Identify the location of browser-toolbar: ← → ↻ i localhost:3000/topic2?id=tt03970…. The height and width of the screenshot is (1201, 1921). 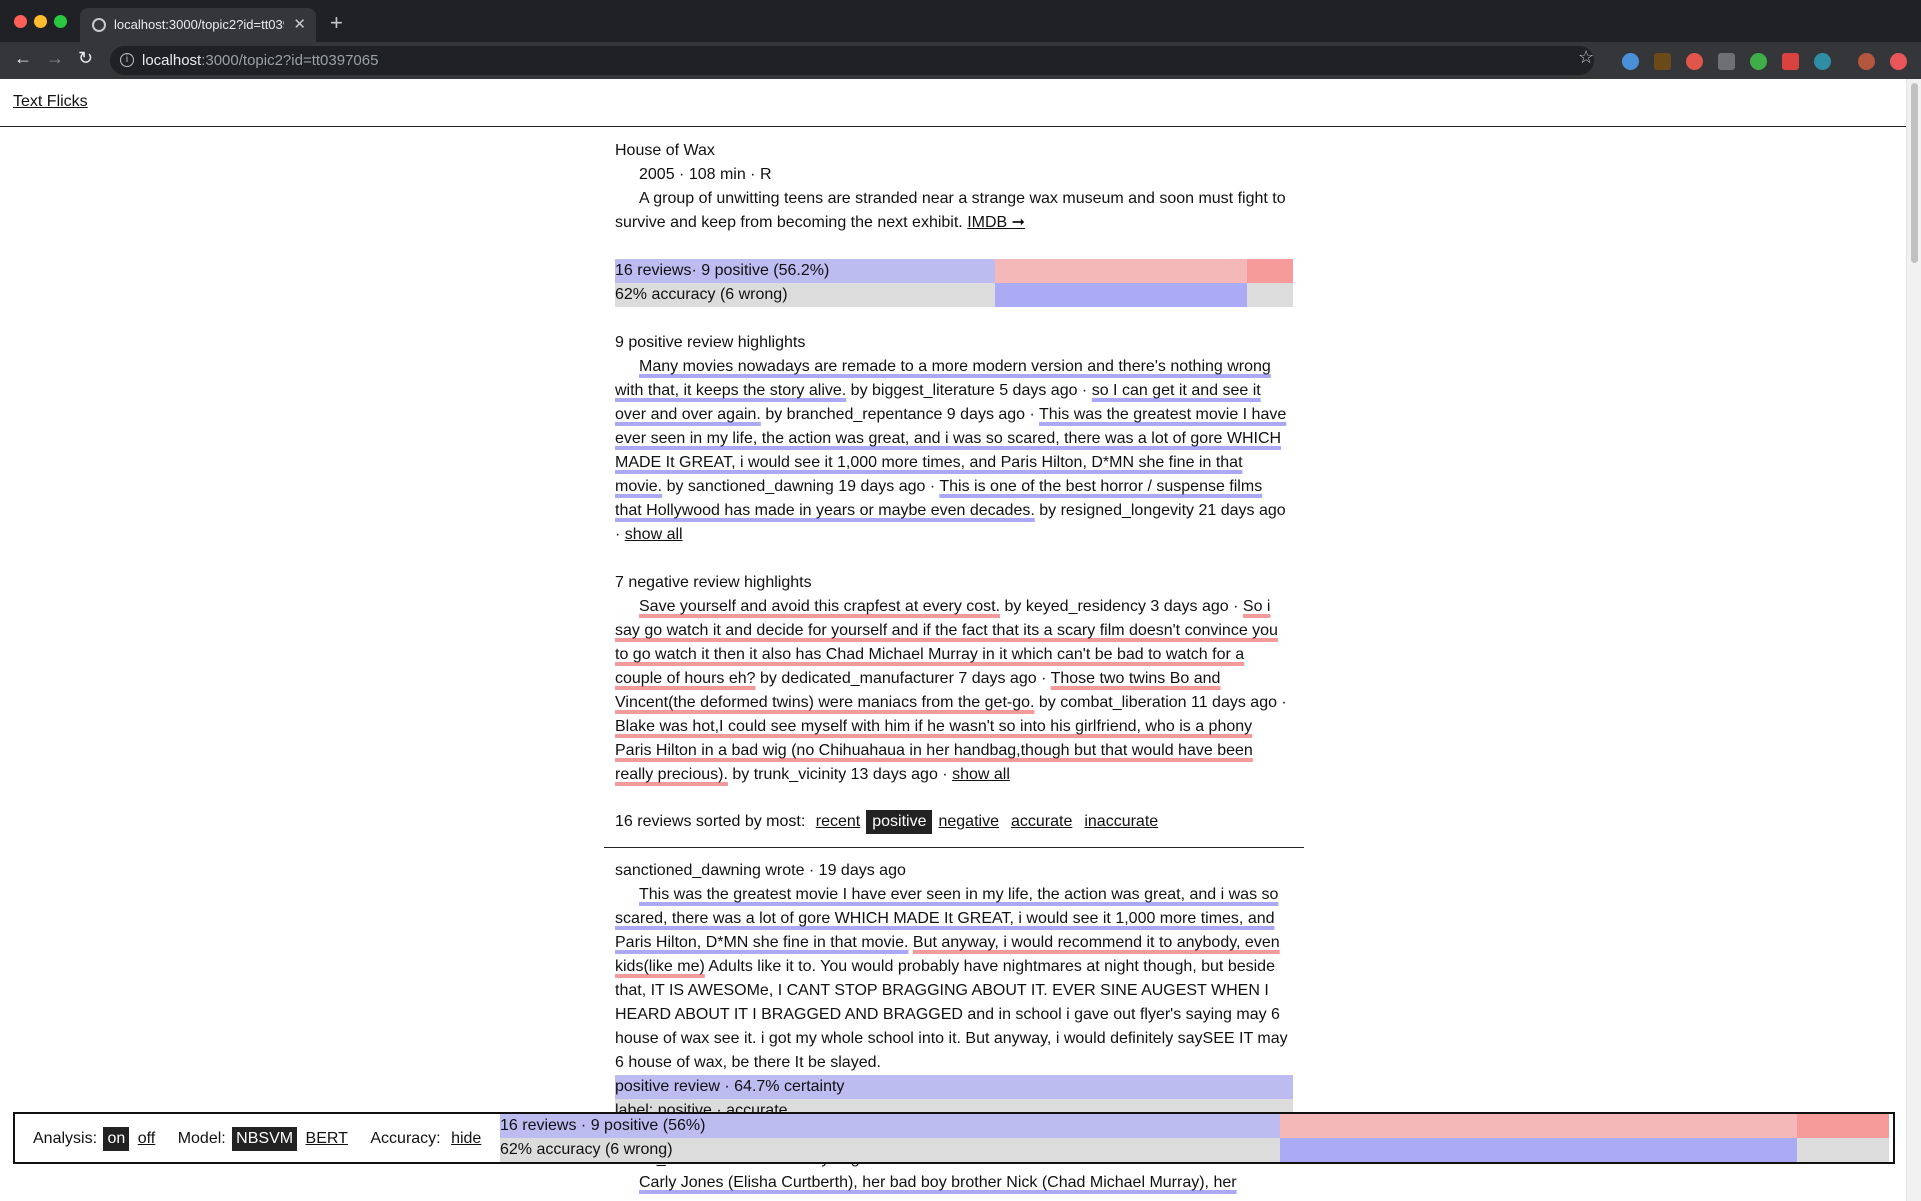
(960, 60).